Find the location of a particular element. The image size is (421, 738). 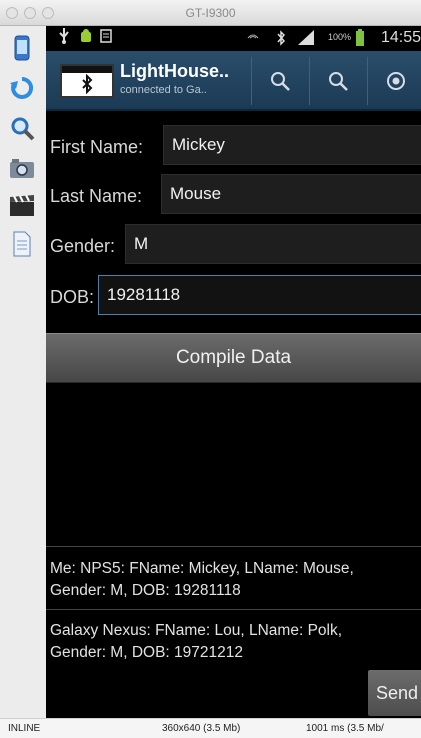

dob-field: 19281118 is located at coordinates (259, 295).